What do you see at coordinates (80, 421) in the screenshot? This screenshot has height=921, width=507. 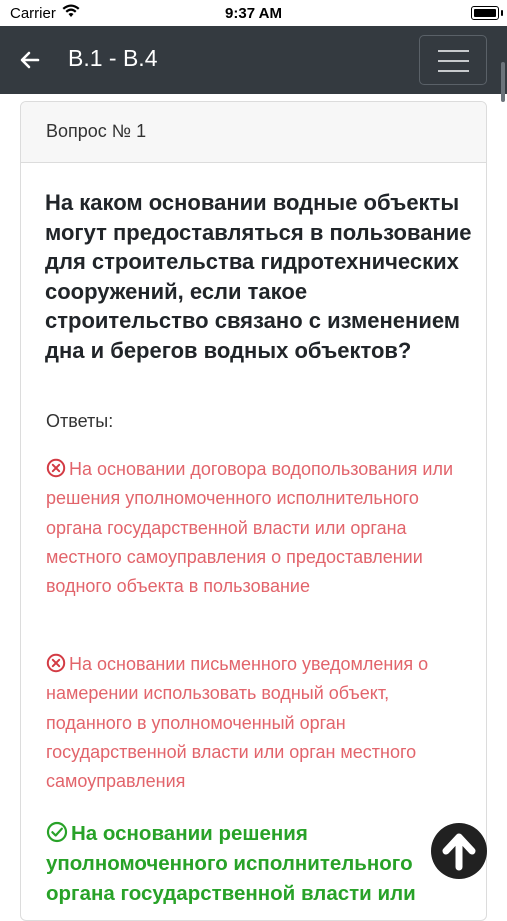 I see `answers-label: Ответы:` at bounding box center [80, 421].